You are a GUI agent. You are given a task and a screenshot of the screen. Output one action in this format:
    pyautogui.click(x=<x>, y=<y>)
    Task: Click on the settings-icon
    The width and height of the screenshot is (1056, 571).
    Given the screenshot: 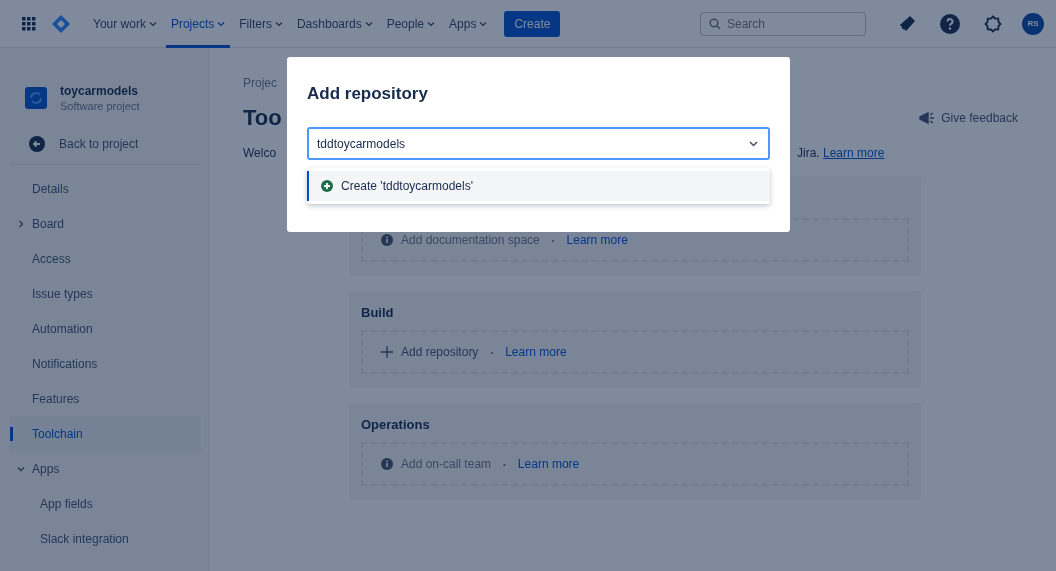 What is the action you would take?
    pyautogui.click(x=993, y=23)
    